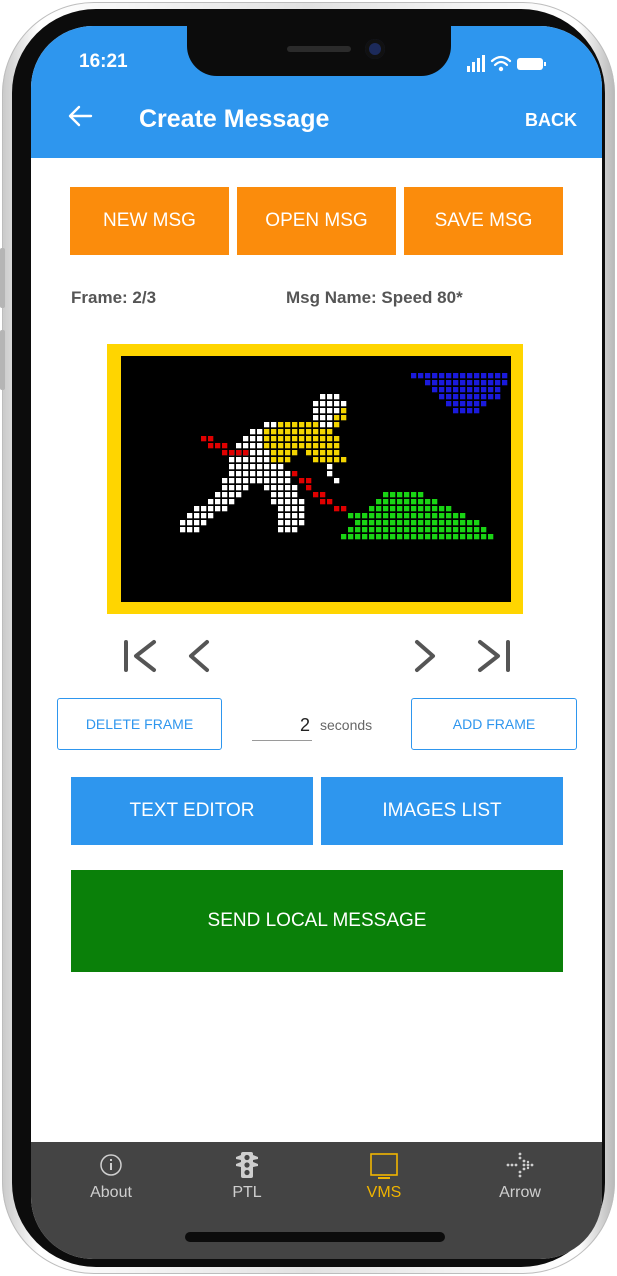  What do you see at coordinates (346, 725) in the screenshot?
I see `frame-duration-unit: seconds` at bounding box center [346, 725].